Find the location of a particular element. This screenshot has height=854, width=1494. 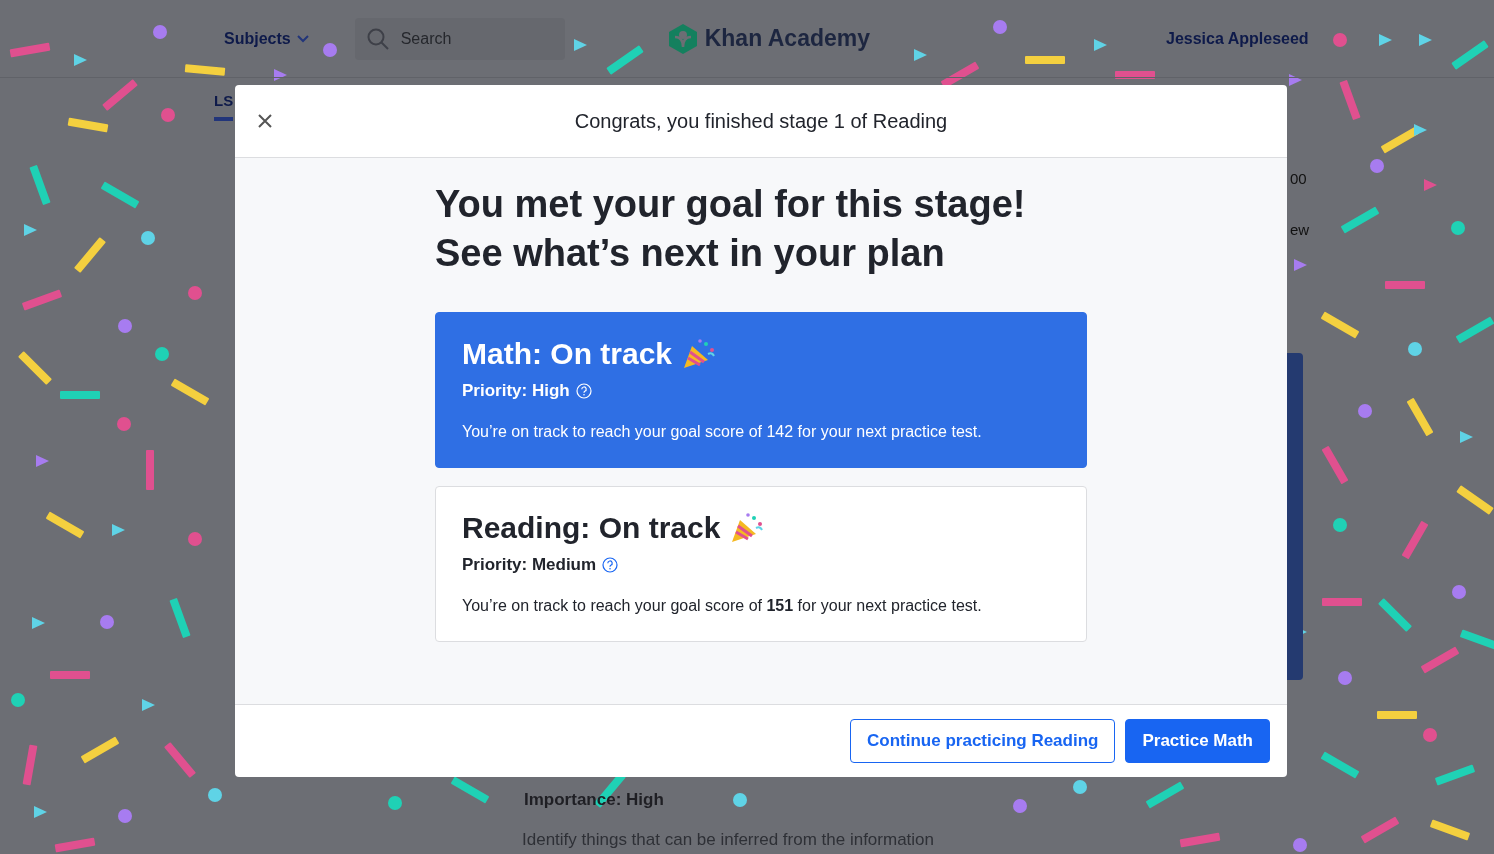

priority-label: Priority: High is located at coordinates (516, 391).